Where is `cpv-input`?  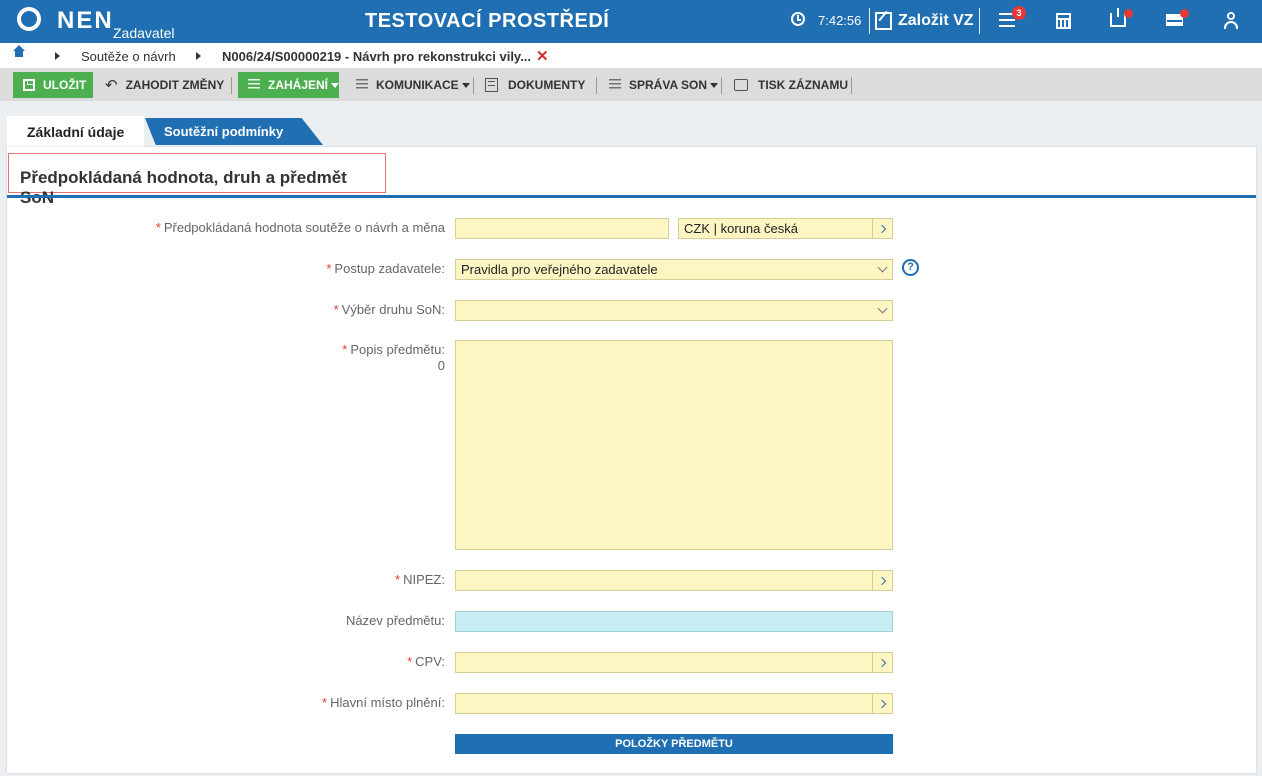 cpv-input is located at coordinates (674, 662).